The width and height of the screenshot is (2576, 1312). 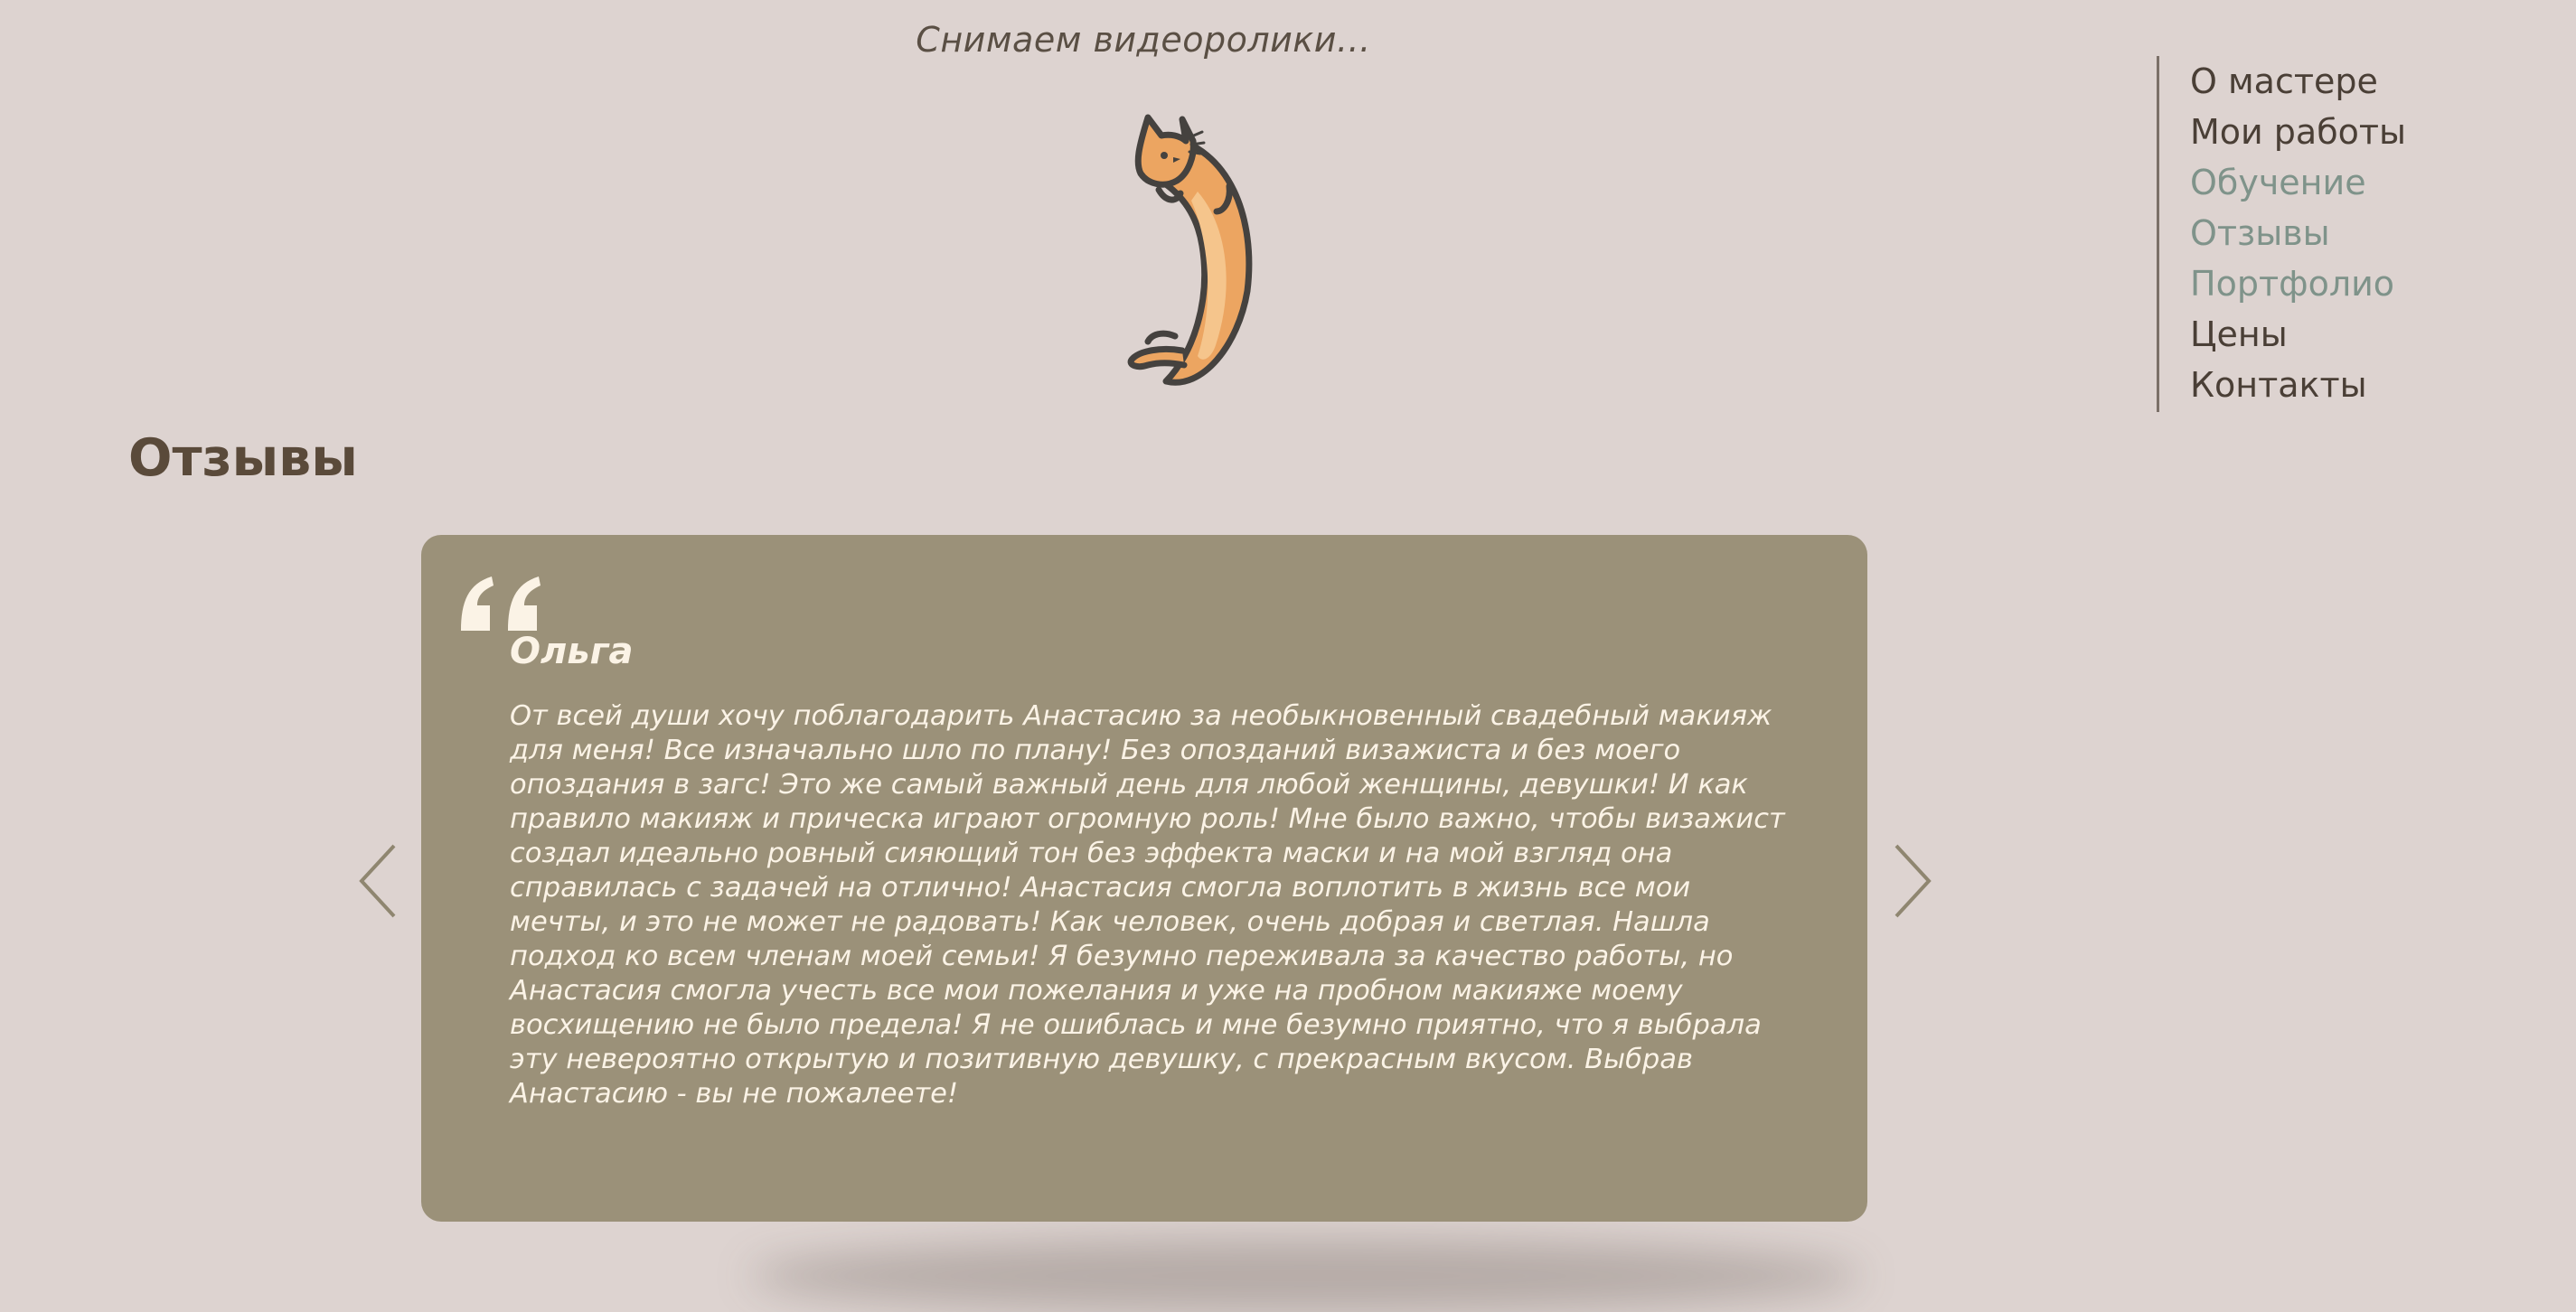 I want to click on chevron-left-icon, so click(x=377, y=881).